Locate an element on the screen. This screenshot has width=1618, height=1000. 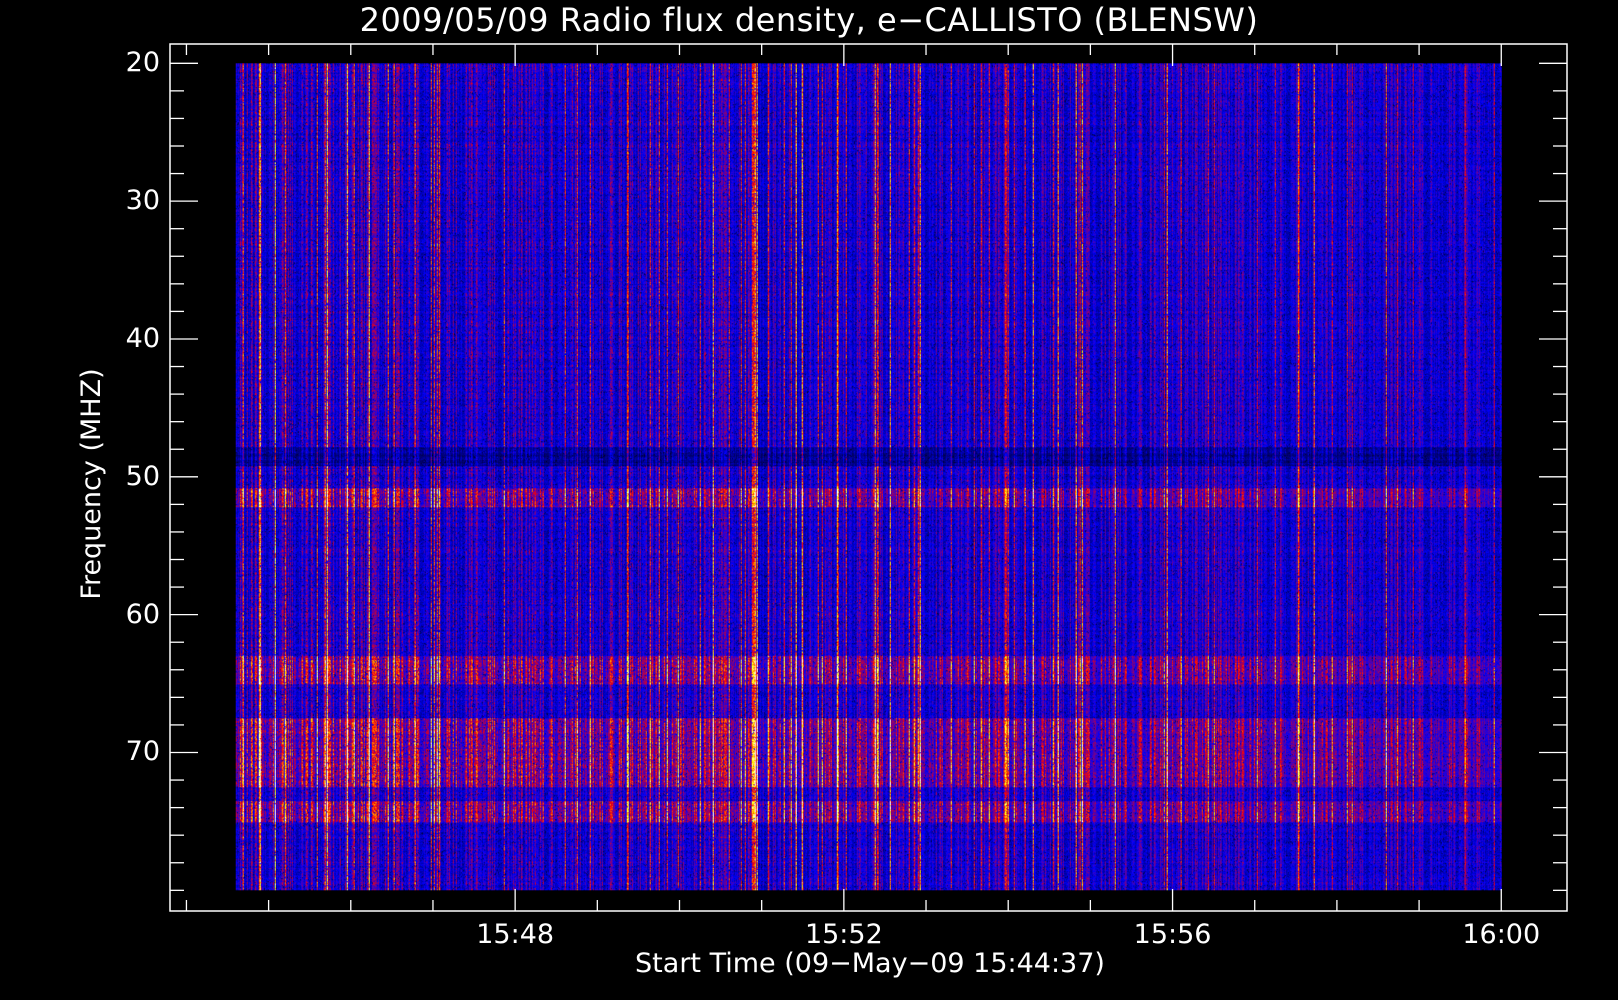
x-tick-label: 15:56 is located at coordinates (1172, 934).